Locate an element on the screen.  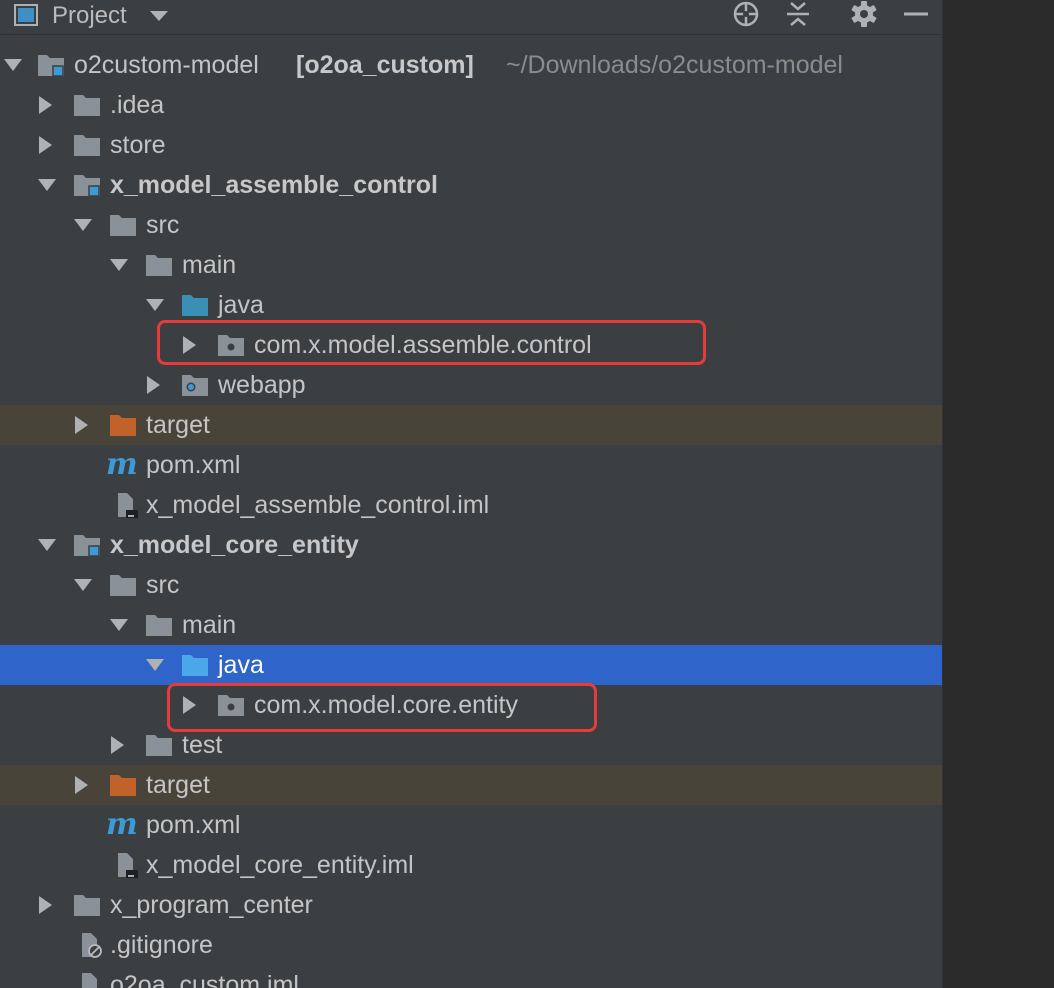
tree-item-java: java is located at coordinates (471, 305).